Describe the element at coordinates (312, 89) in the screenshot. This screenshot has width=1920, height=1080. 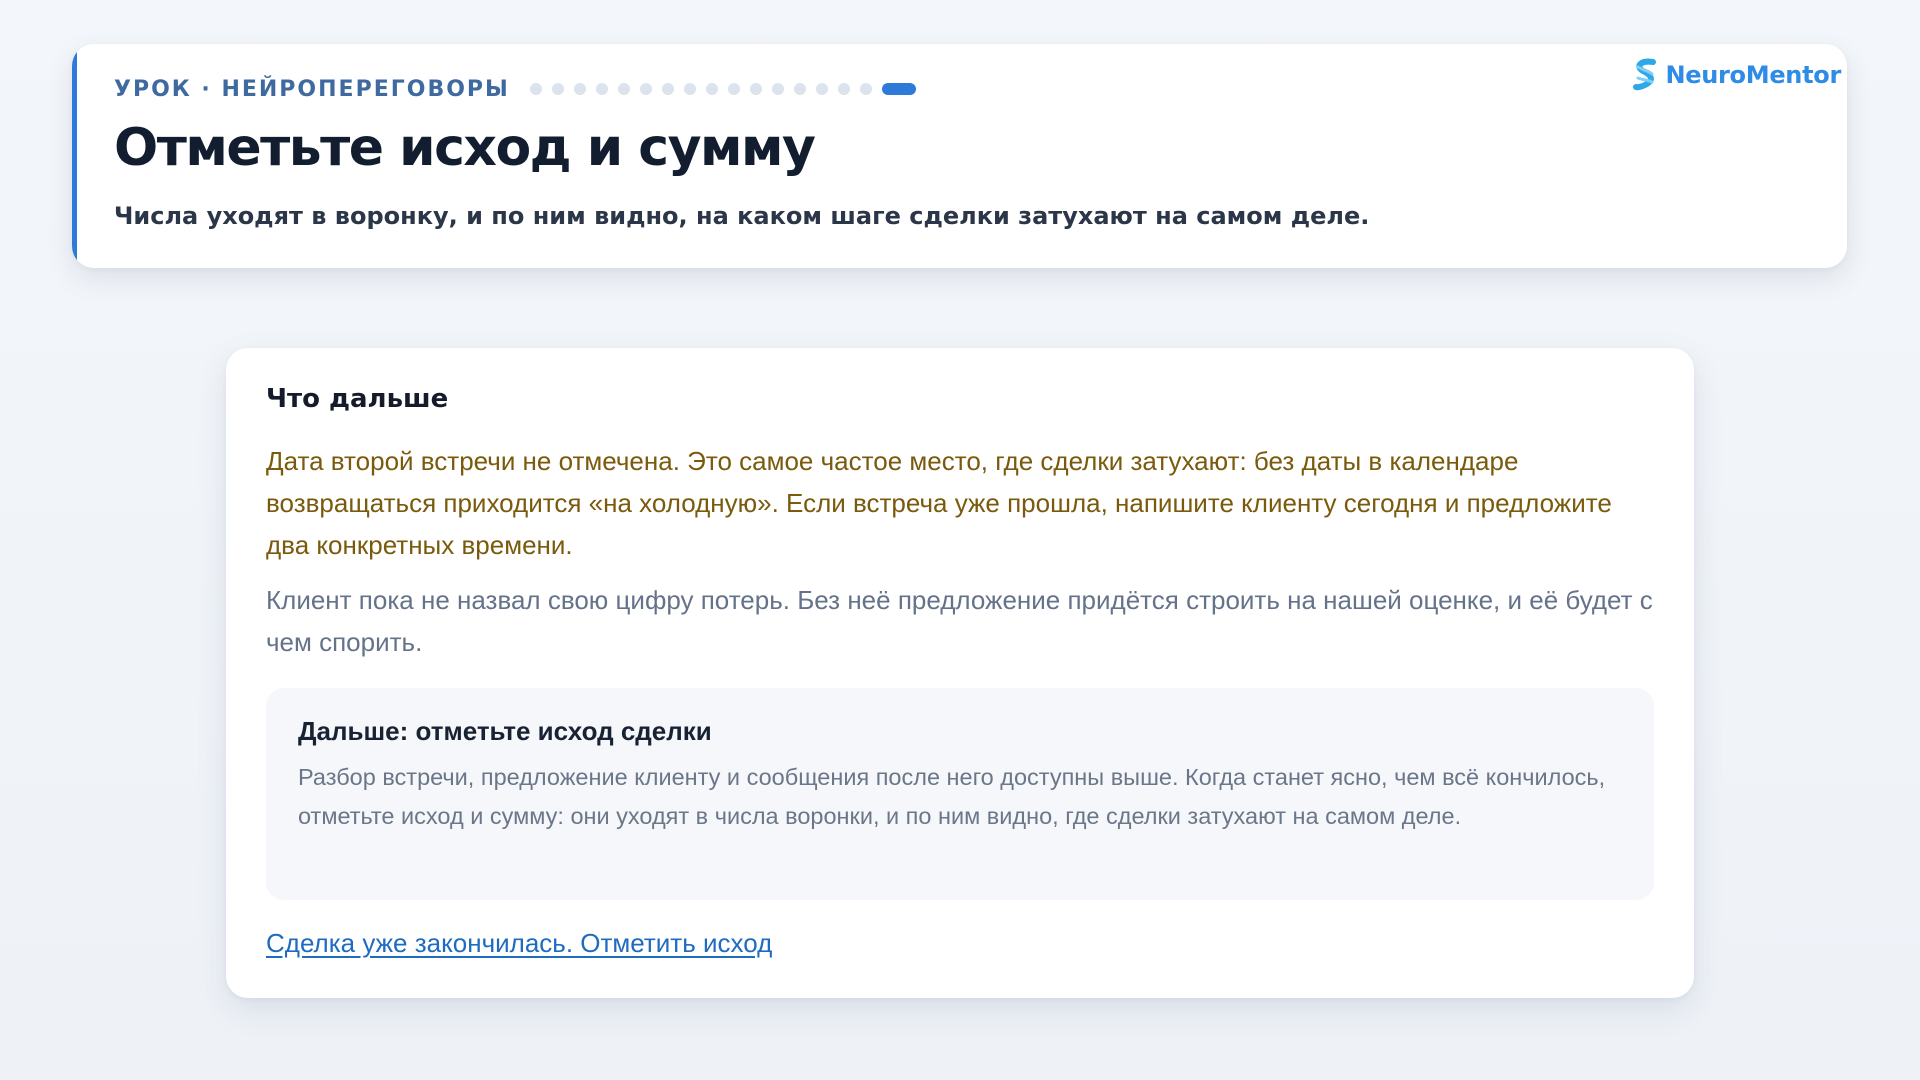
I see `lesson-eyebrow: УРОК · НЕЙРОПЕРЕГОВОРЫ` at that location.